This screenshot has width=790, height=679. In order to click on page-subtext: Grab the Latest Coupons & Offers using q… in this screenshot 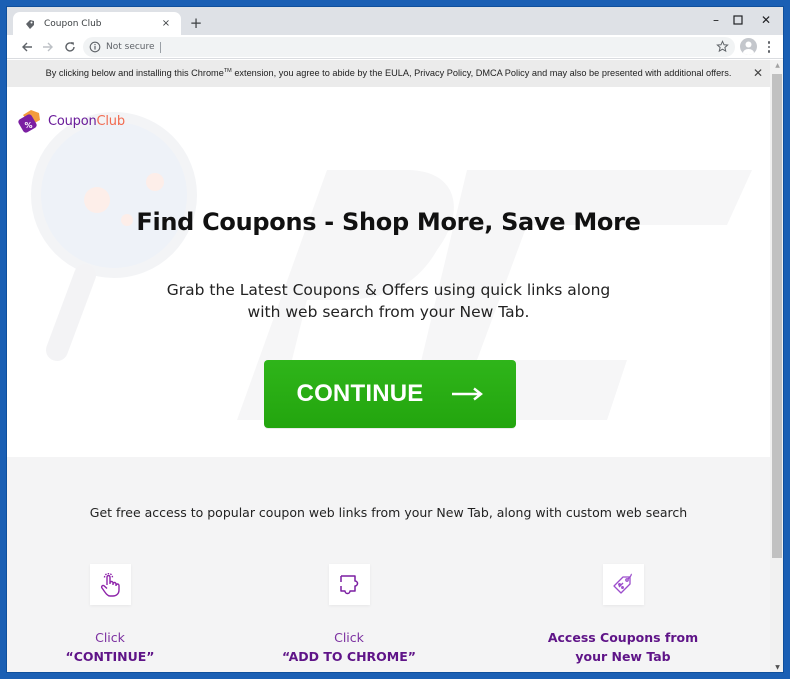, I will do `click(388, 301)`.